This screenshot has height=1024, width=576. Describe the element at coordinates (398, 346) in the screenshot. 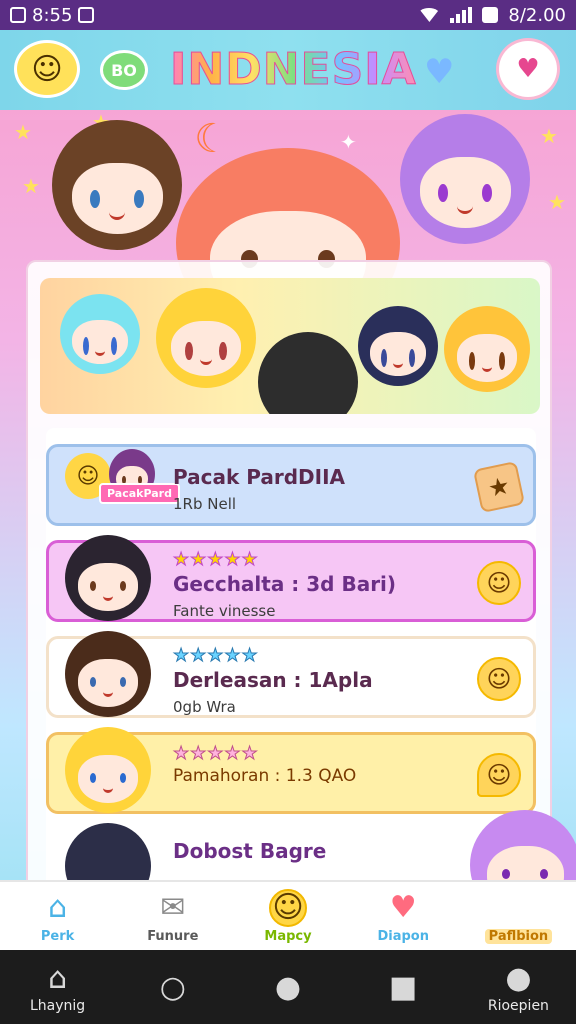

I see `character-dark-hair` at that location.